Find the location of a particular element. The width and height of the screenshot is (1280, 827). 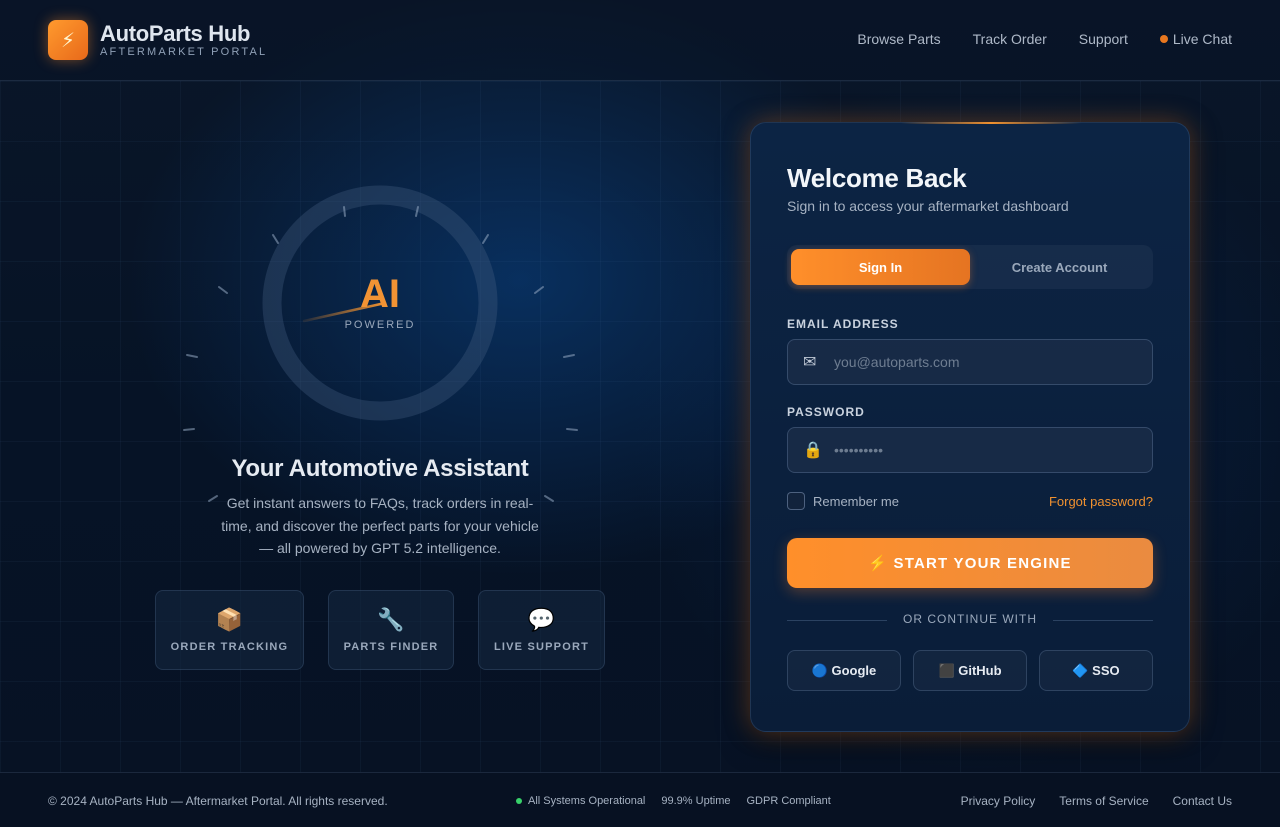

terms-of-service-link: Terms of Service is located at coordinates (1103, 801).